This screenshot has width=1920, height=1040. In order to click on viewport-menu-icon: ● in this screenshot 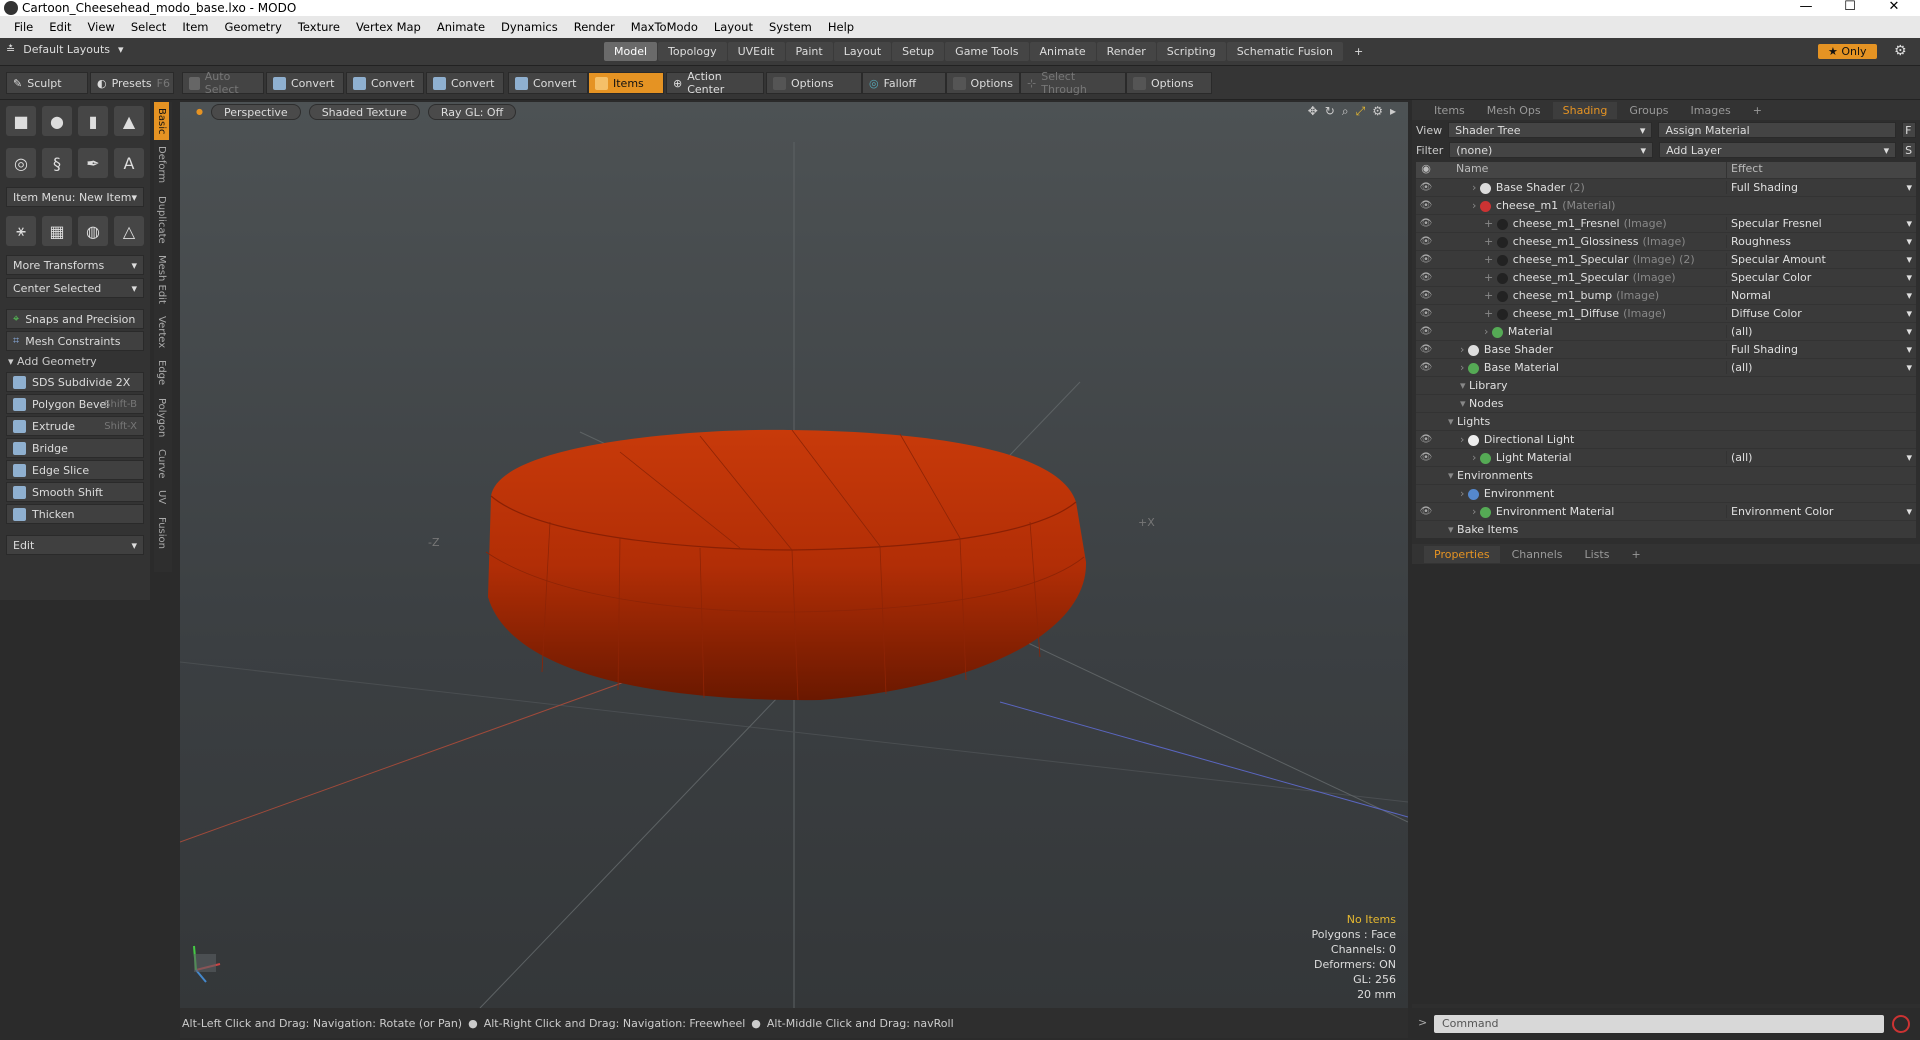, I will do `click(199, 112)`.